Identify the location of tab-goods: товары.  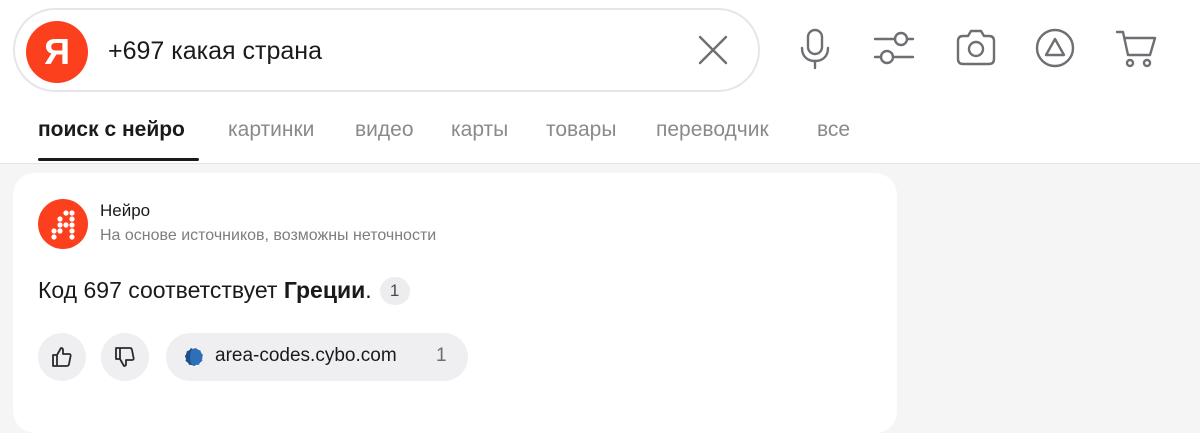
(581, 130).